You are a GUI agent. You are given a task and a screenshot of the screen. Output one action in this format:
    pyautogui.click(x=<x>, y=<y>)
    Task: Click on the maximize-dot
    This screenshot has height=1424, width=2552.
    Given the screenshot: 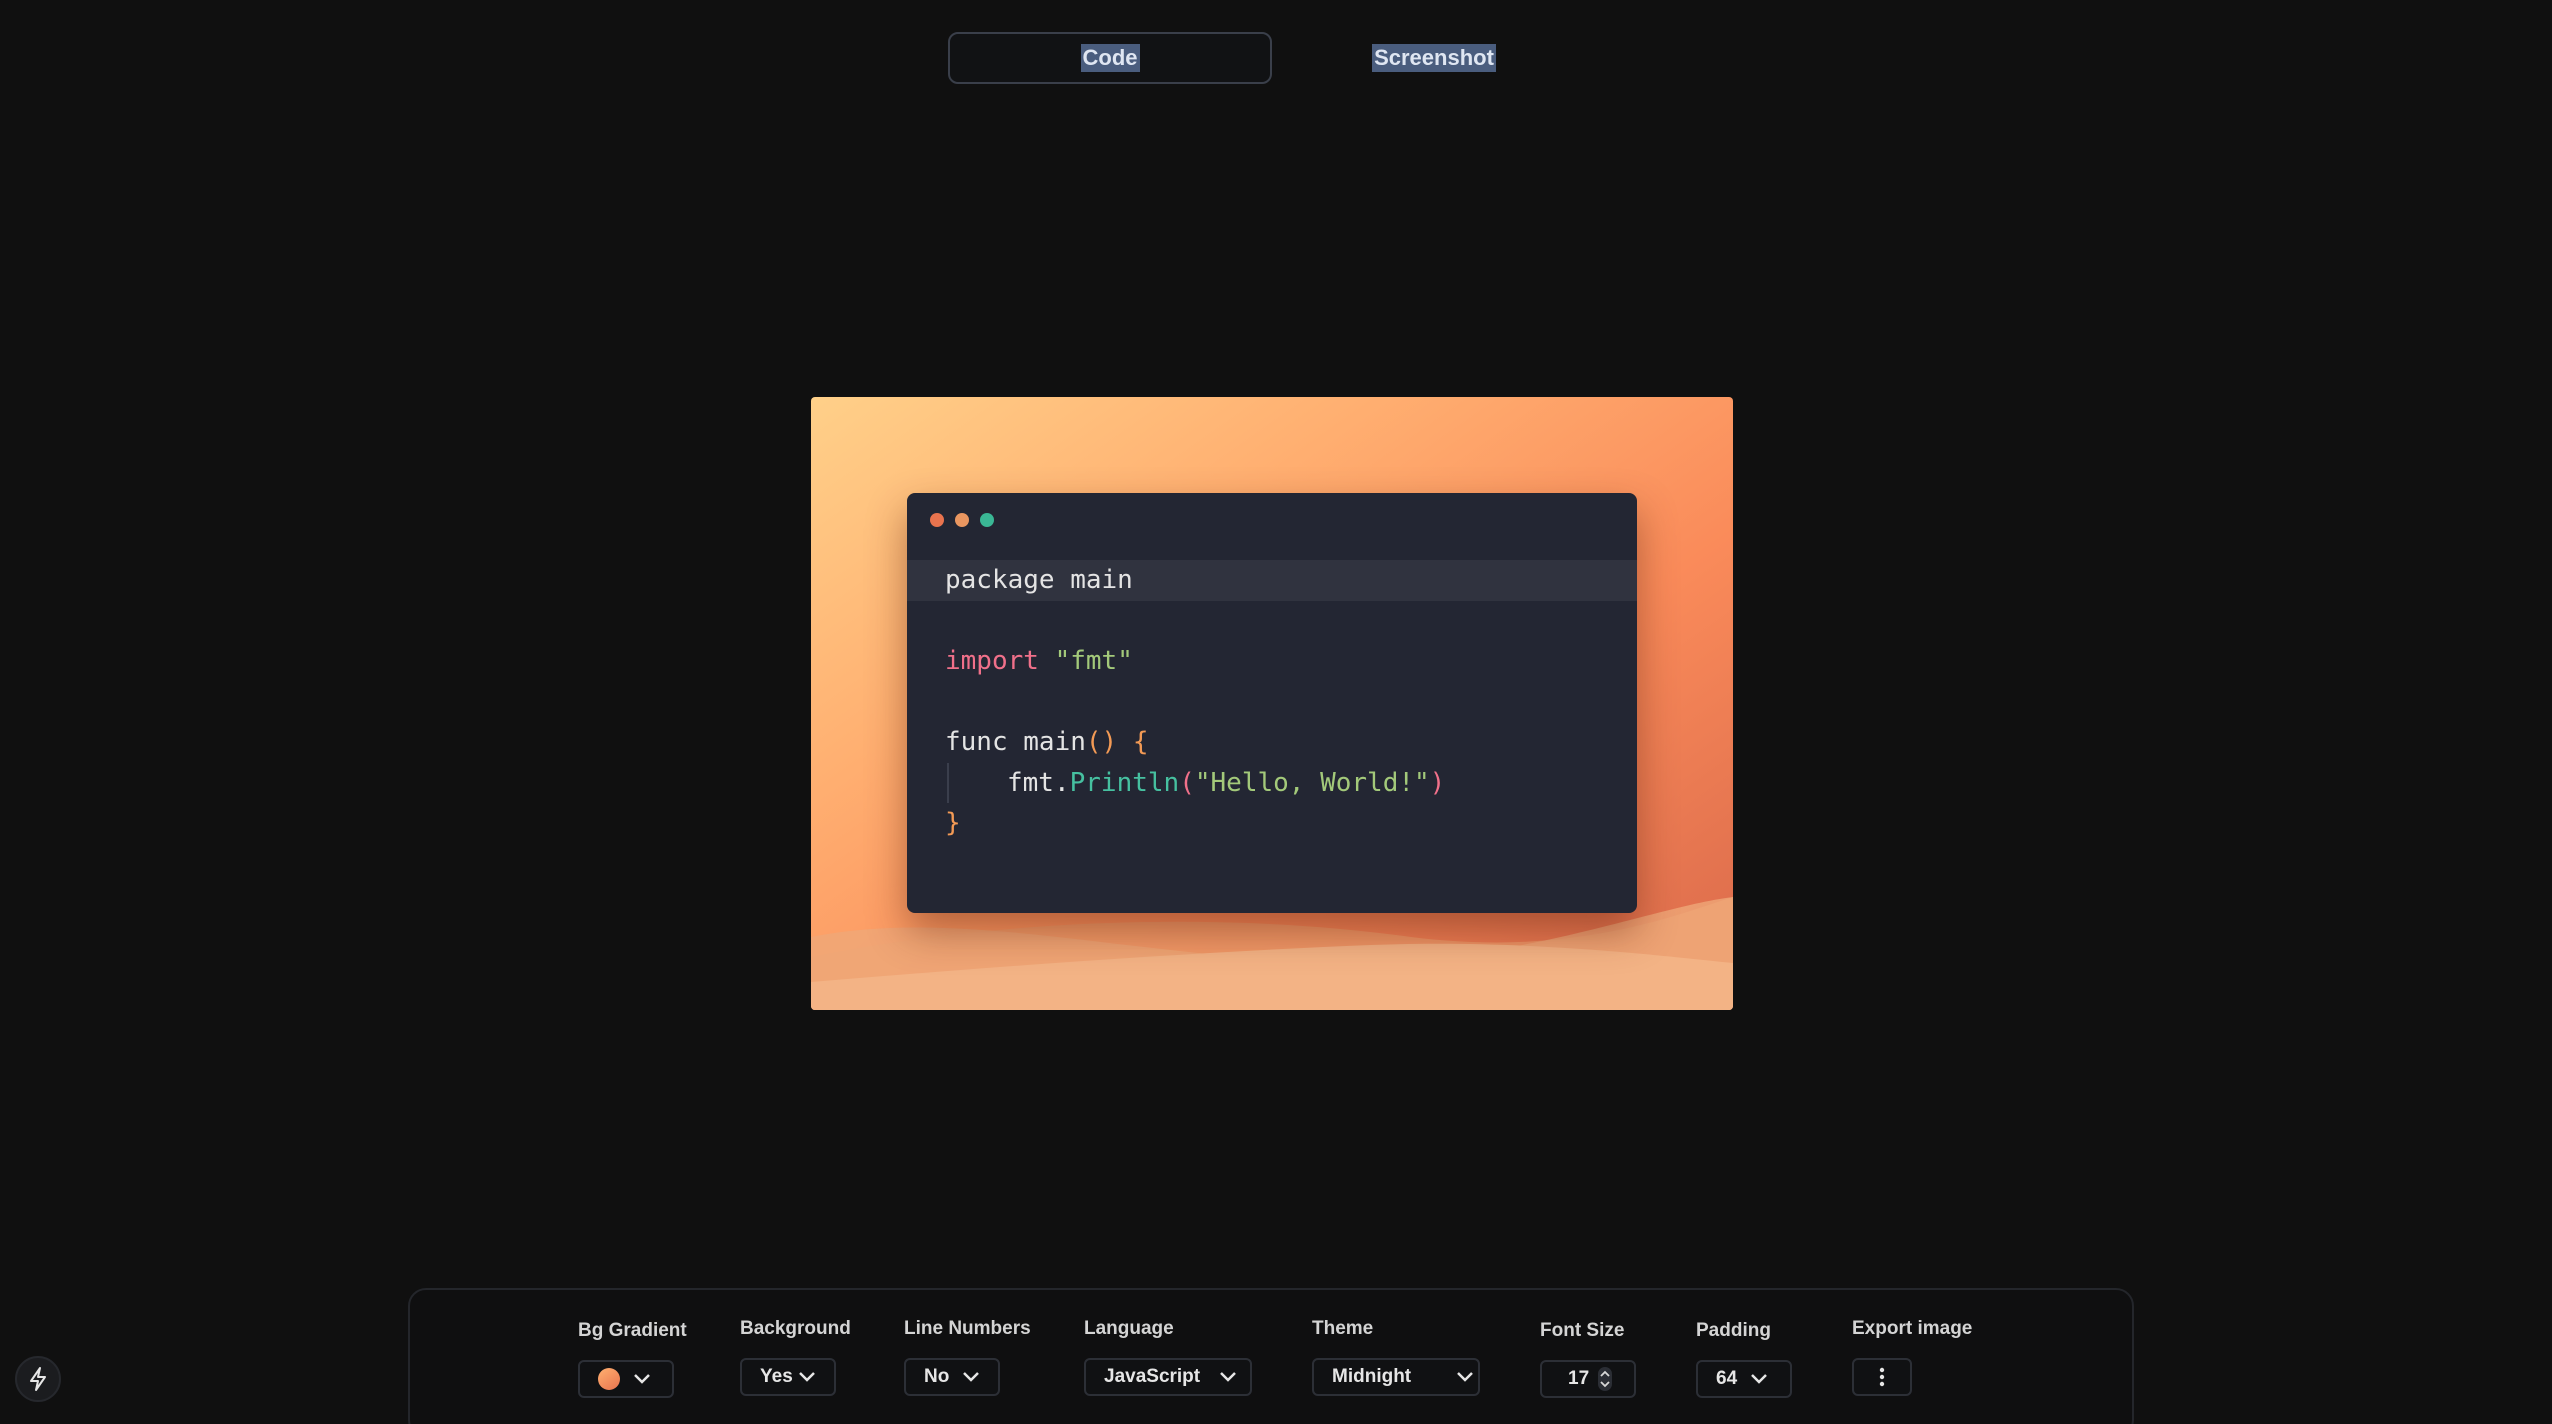 What is the action you would take?
    pyautogui.click(x=987, y=520)
    